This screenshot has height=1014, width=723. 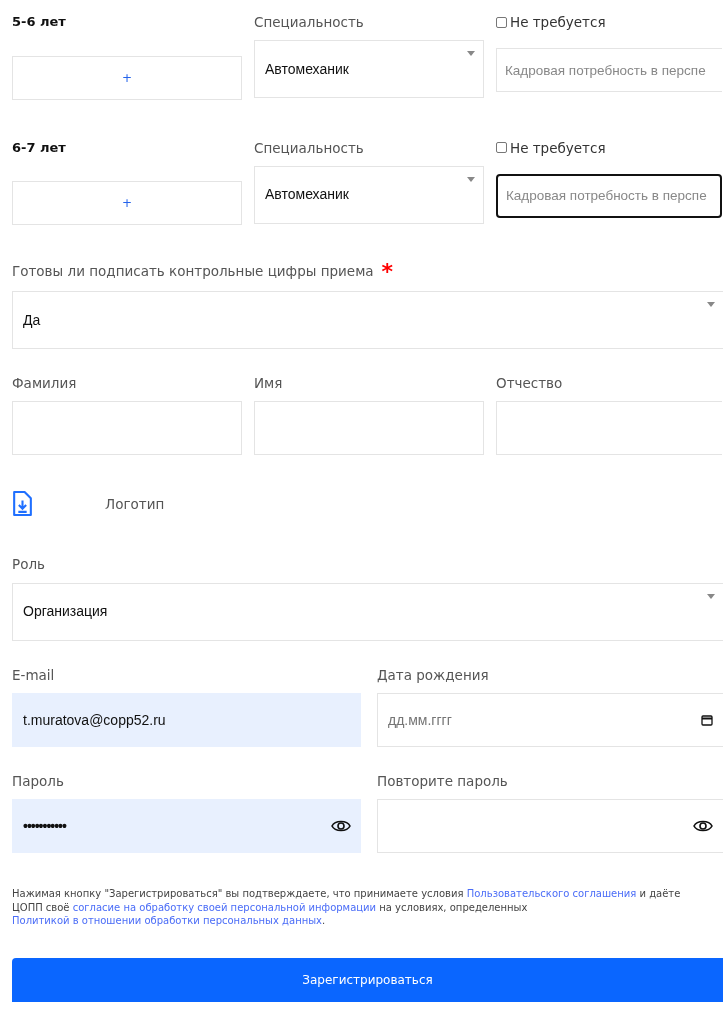 I want to click on date-field: дд.мм.гггг, so click(x=550, y=719).